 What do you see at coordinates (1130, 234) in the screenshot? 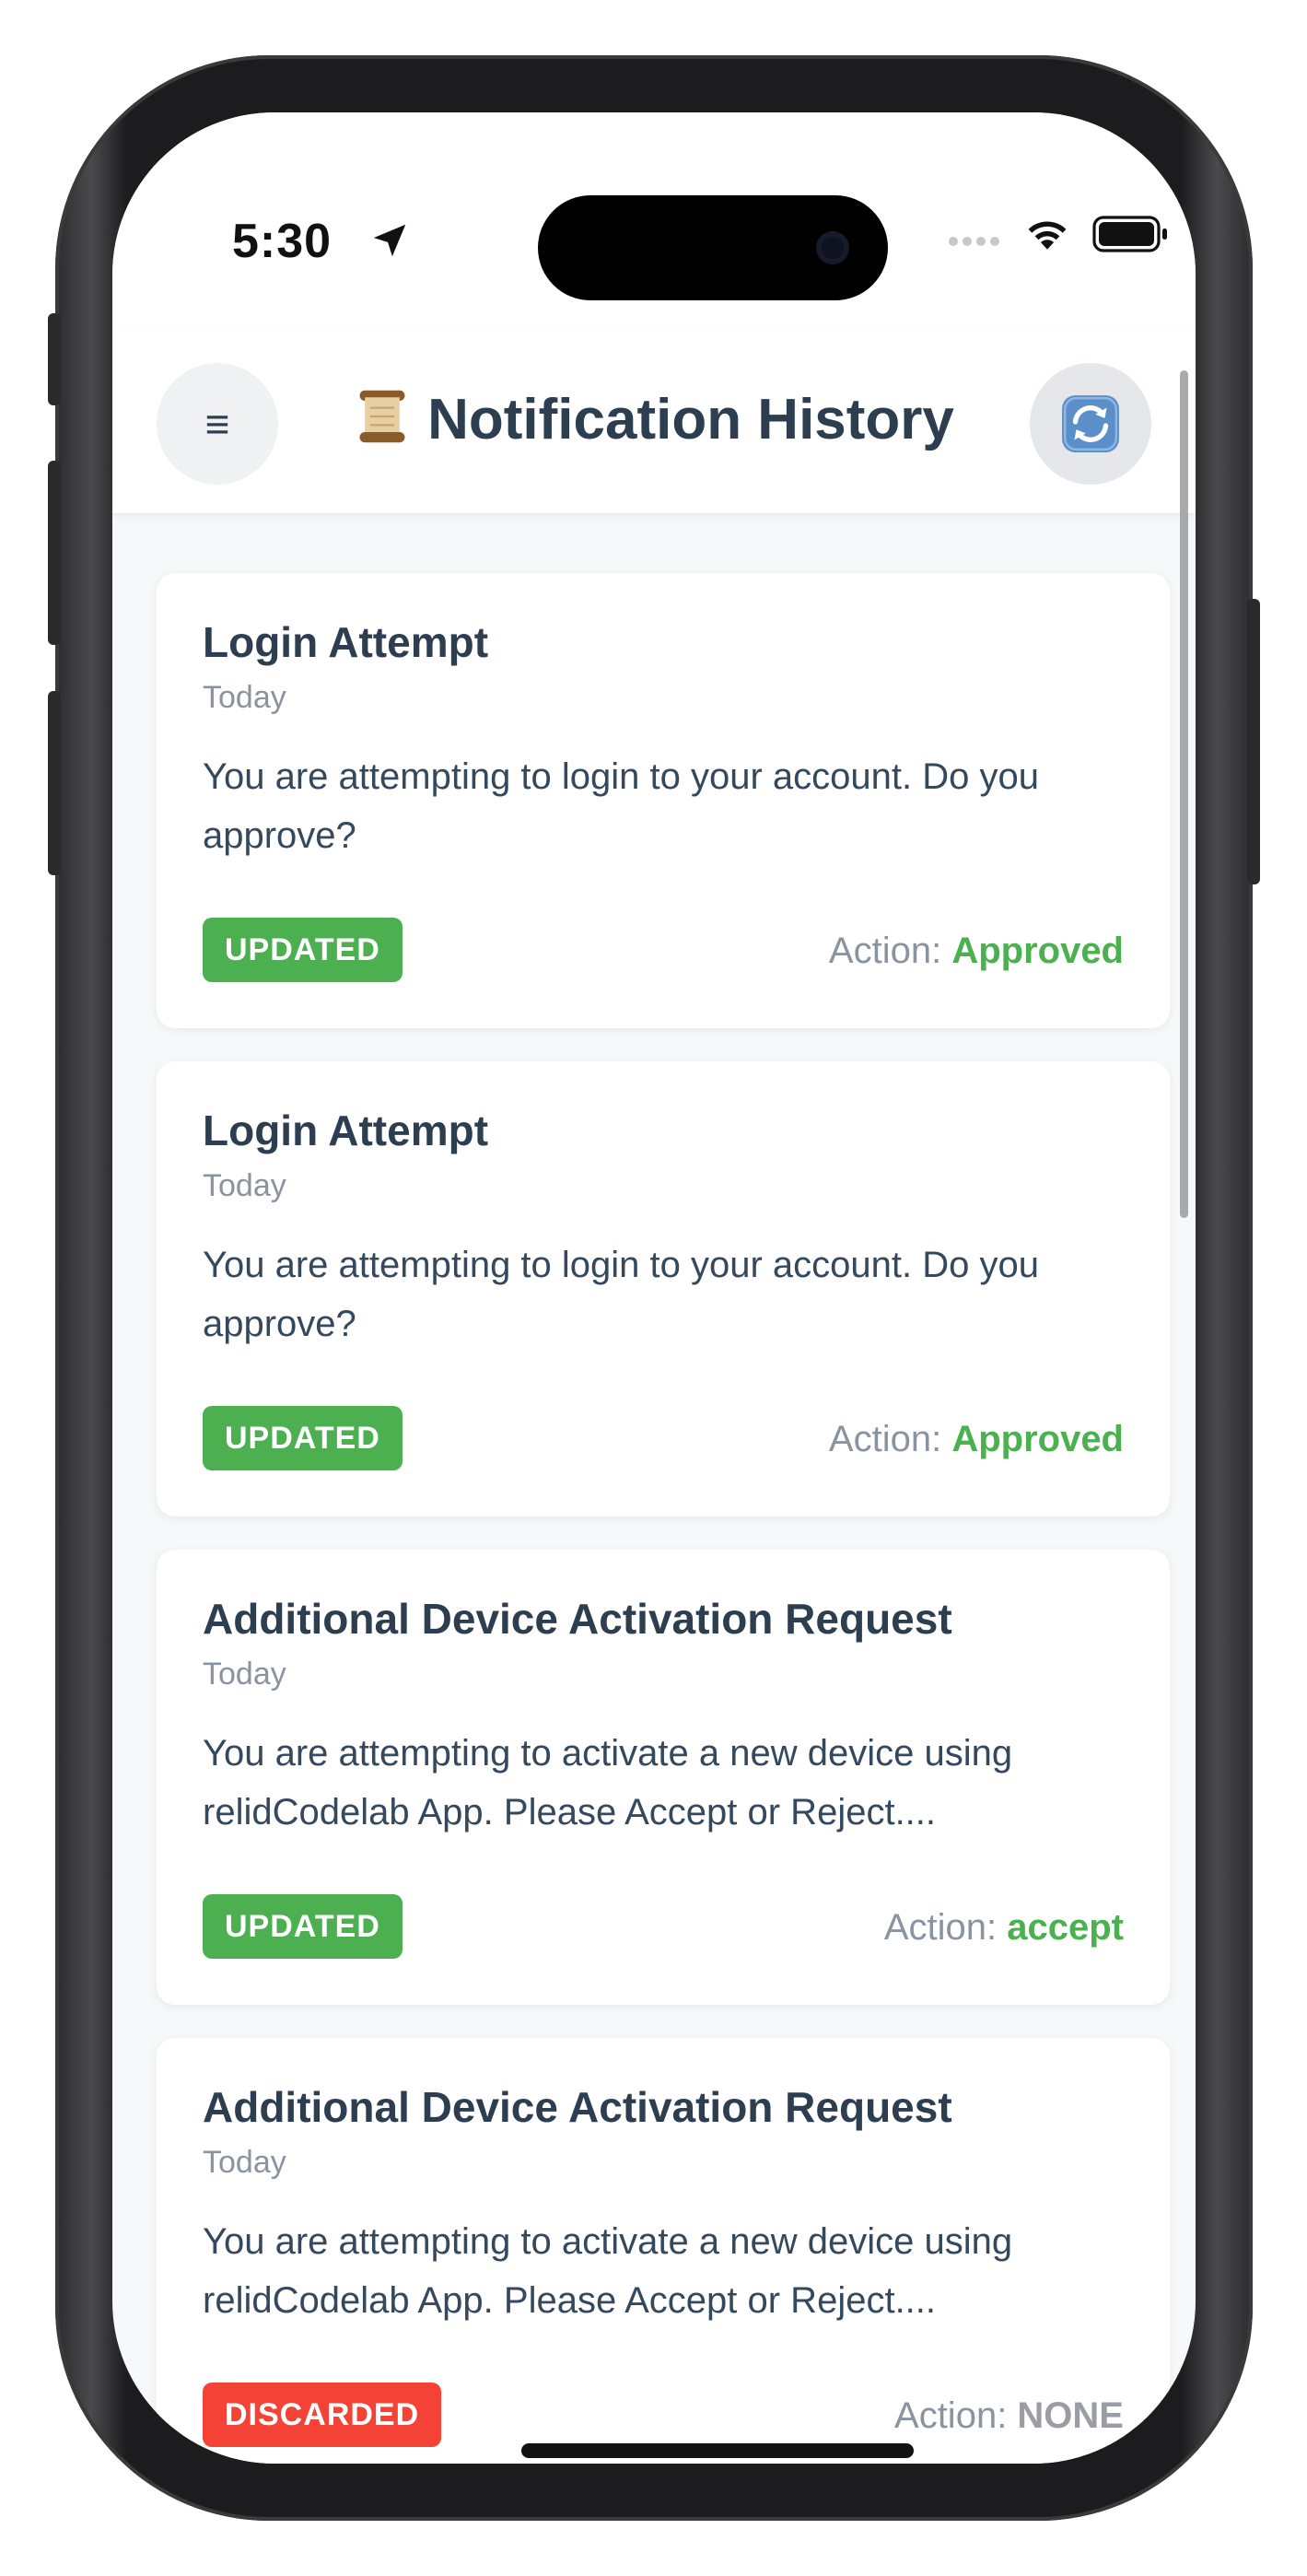
I see `battery-icon` at bounding box center [1130, 234].